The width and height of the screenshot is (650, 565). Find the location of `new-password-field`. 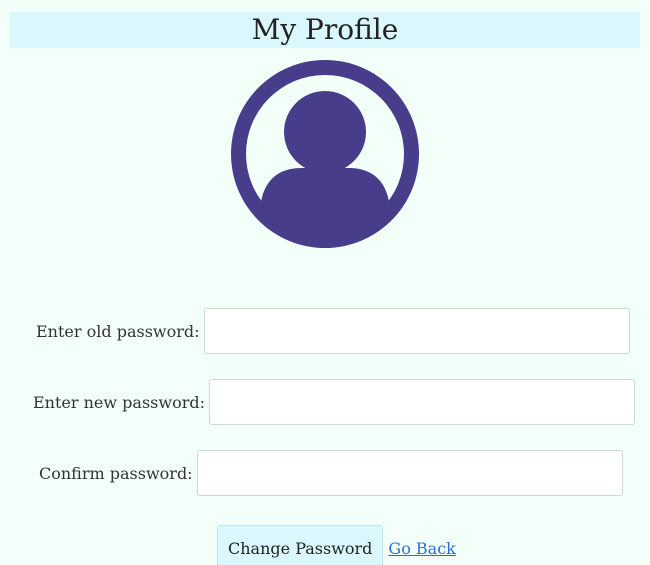

new-password-field is located at coordinates (421, 402).